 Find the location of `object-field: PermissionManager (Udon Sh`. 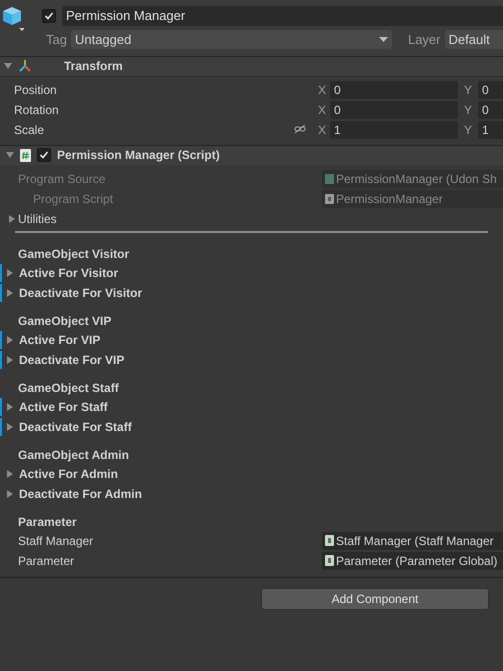

object-field: PermissionManager (Udon Sh is located at coordinates (412, 179).